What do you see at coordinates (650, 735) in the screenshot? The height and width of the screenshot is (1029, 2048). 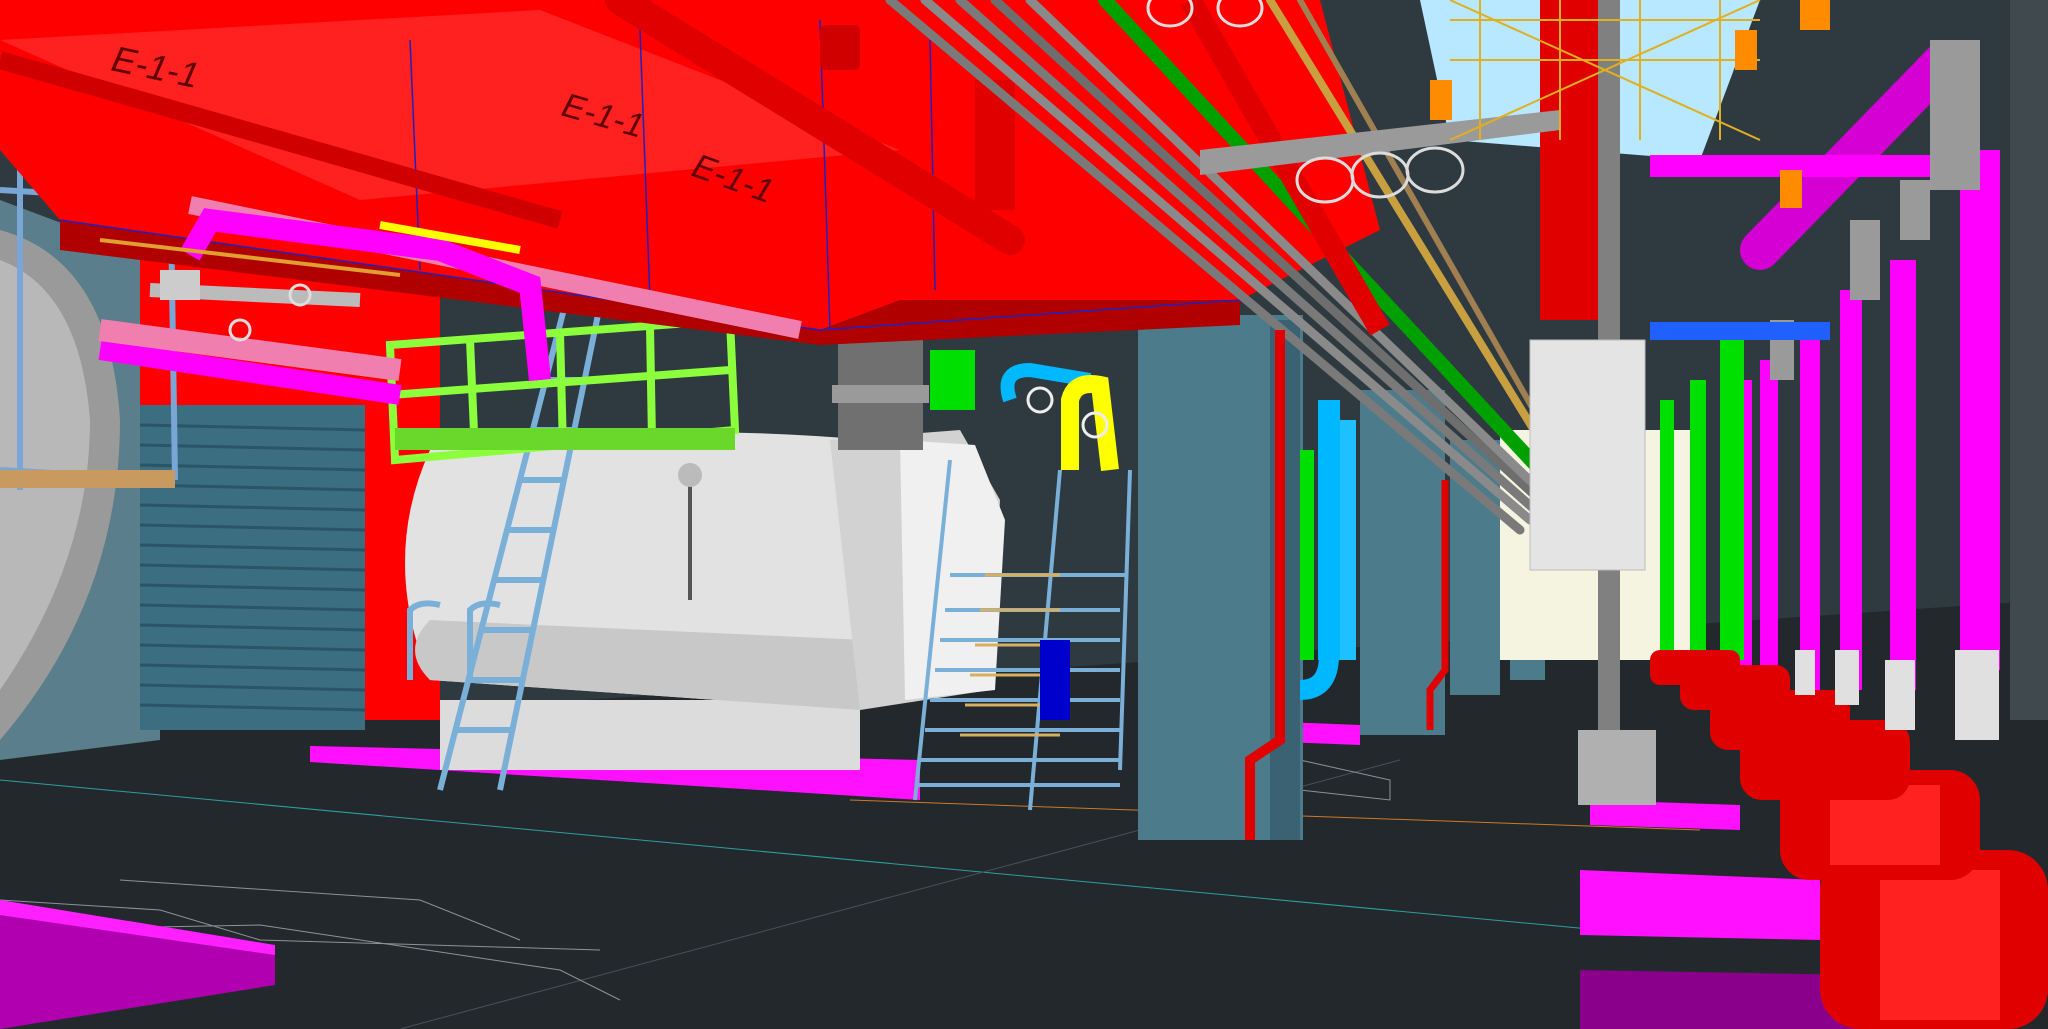 I see `boiler-skid` at bounding box center [650, 735].